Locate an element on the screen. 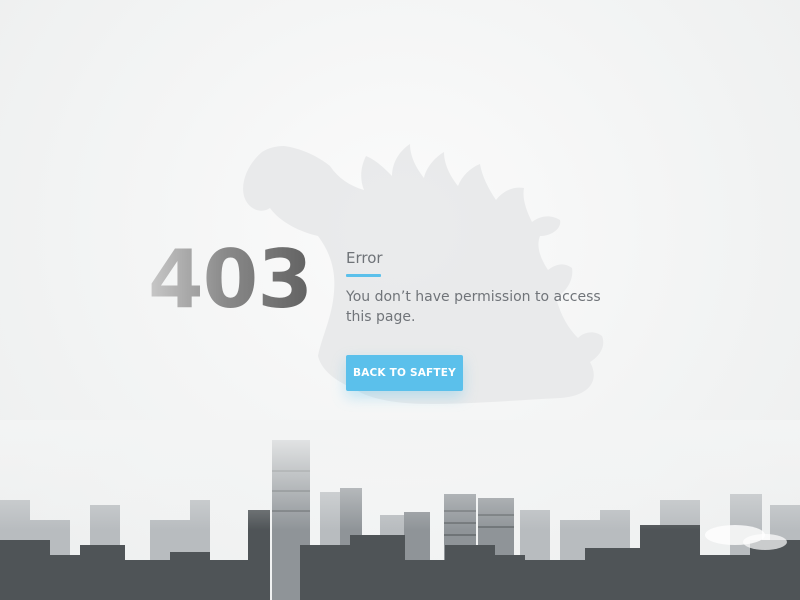  title-underline-divider is located at coordinates (363, 275).